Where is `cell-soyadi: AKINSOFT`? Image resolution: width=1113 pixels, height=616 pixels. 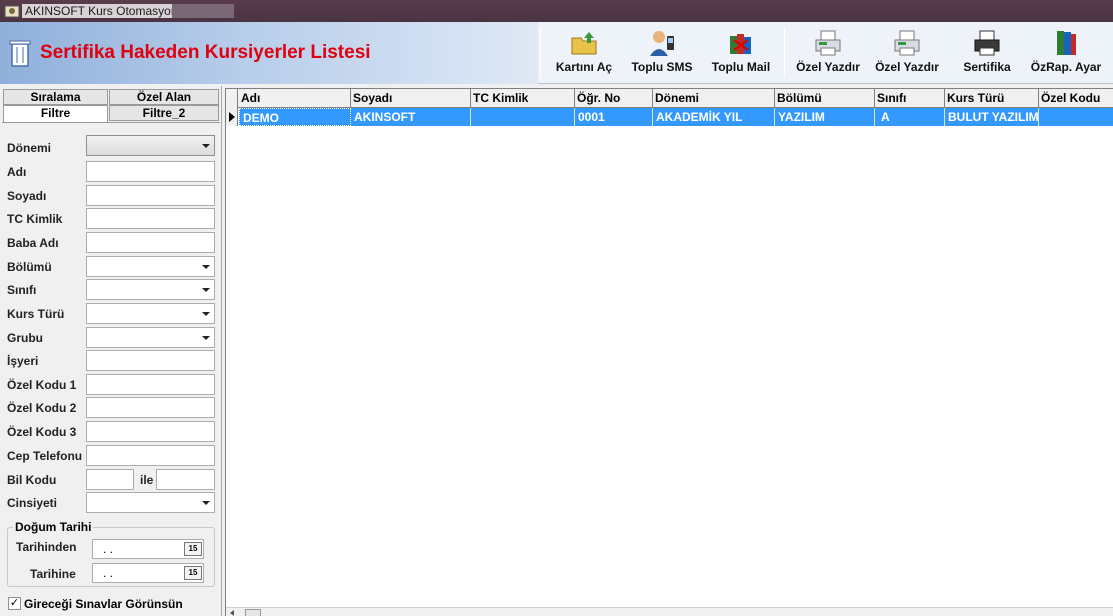 cell-soyadi: AKINSOFT is located at coordinates (411, 117).